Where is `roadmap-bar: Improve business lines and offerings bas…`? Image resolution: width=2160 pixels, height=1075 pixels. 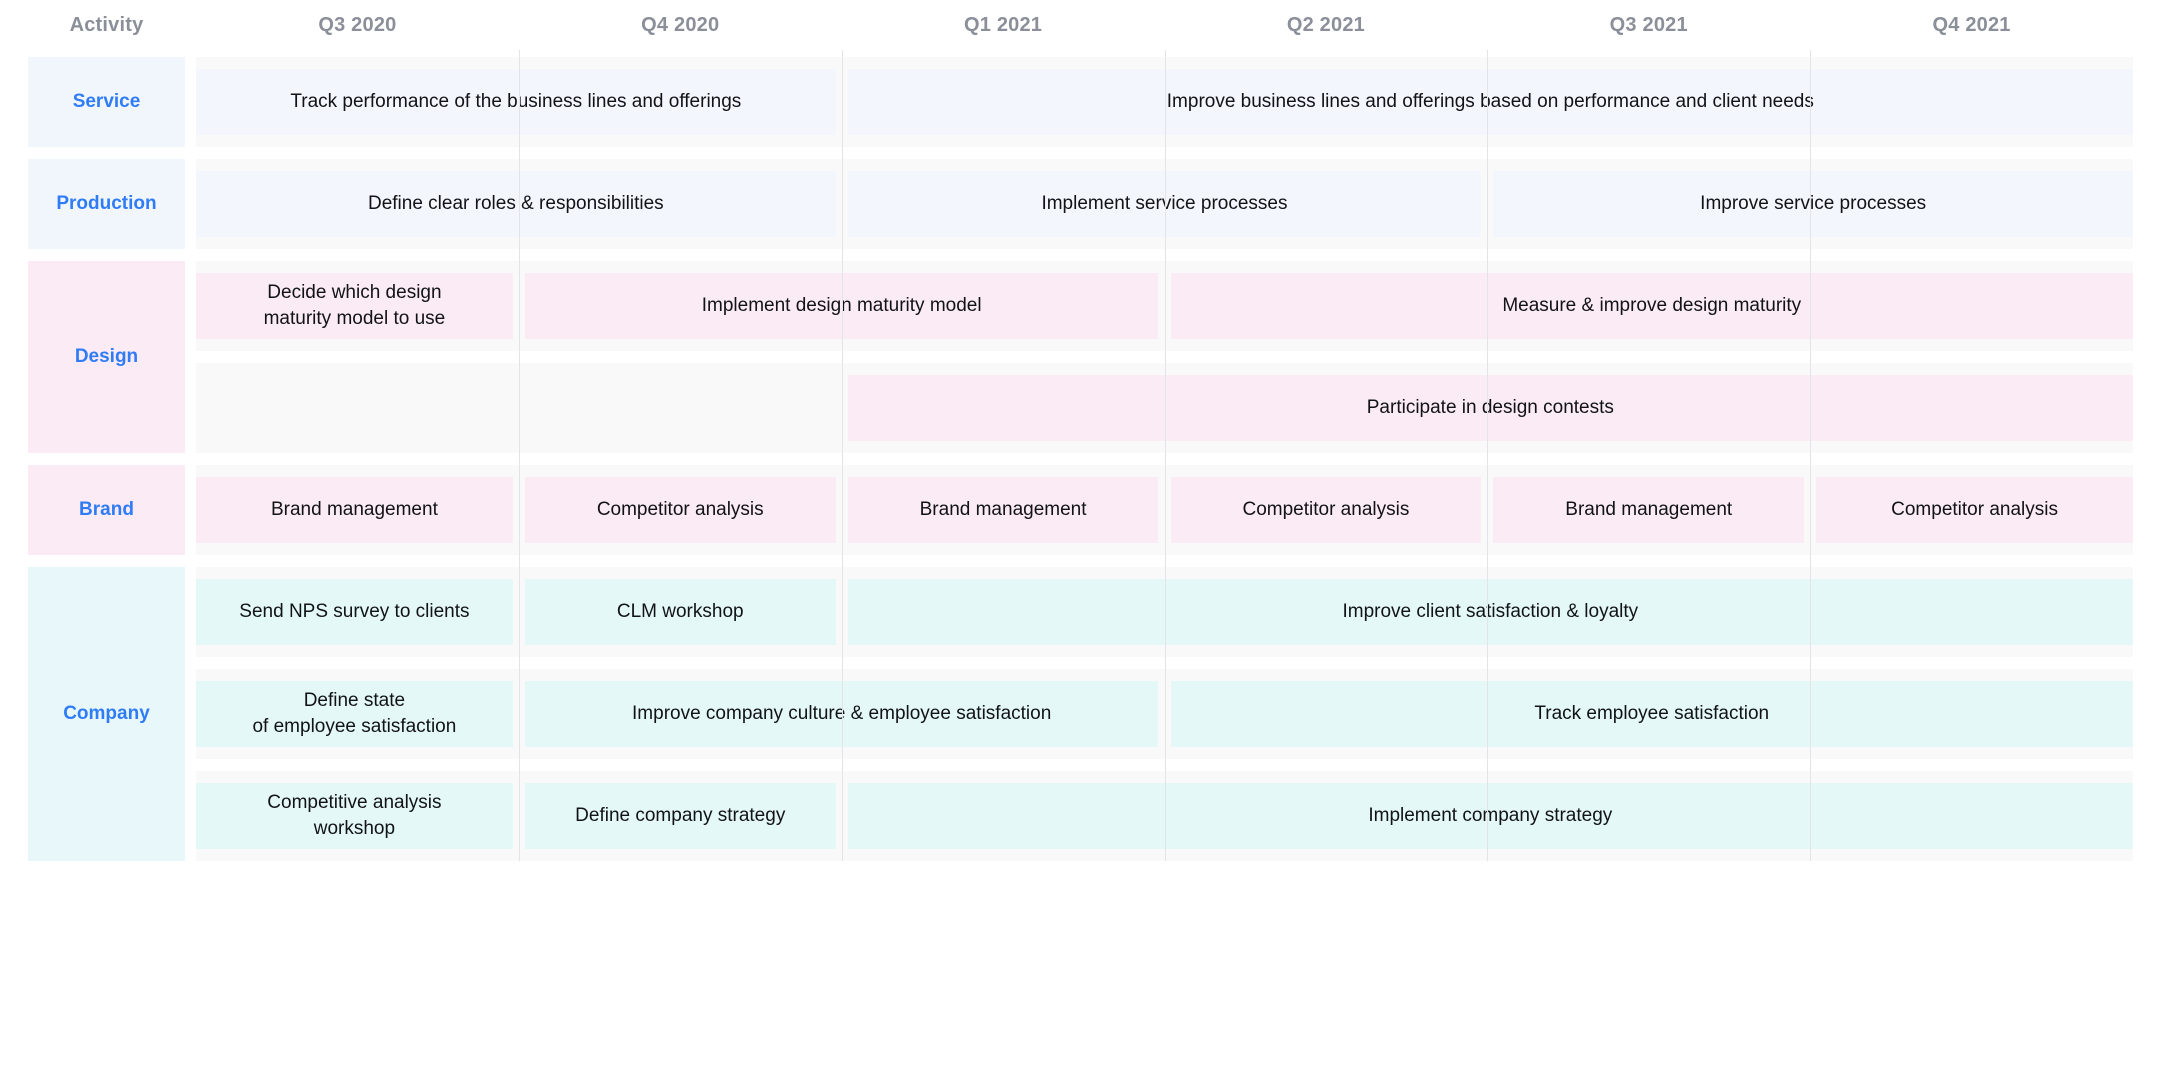
roadmap-bar: Improve business lines and offerings bas… is located at coordinates (1490, 102).